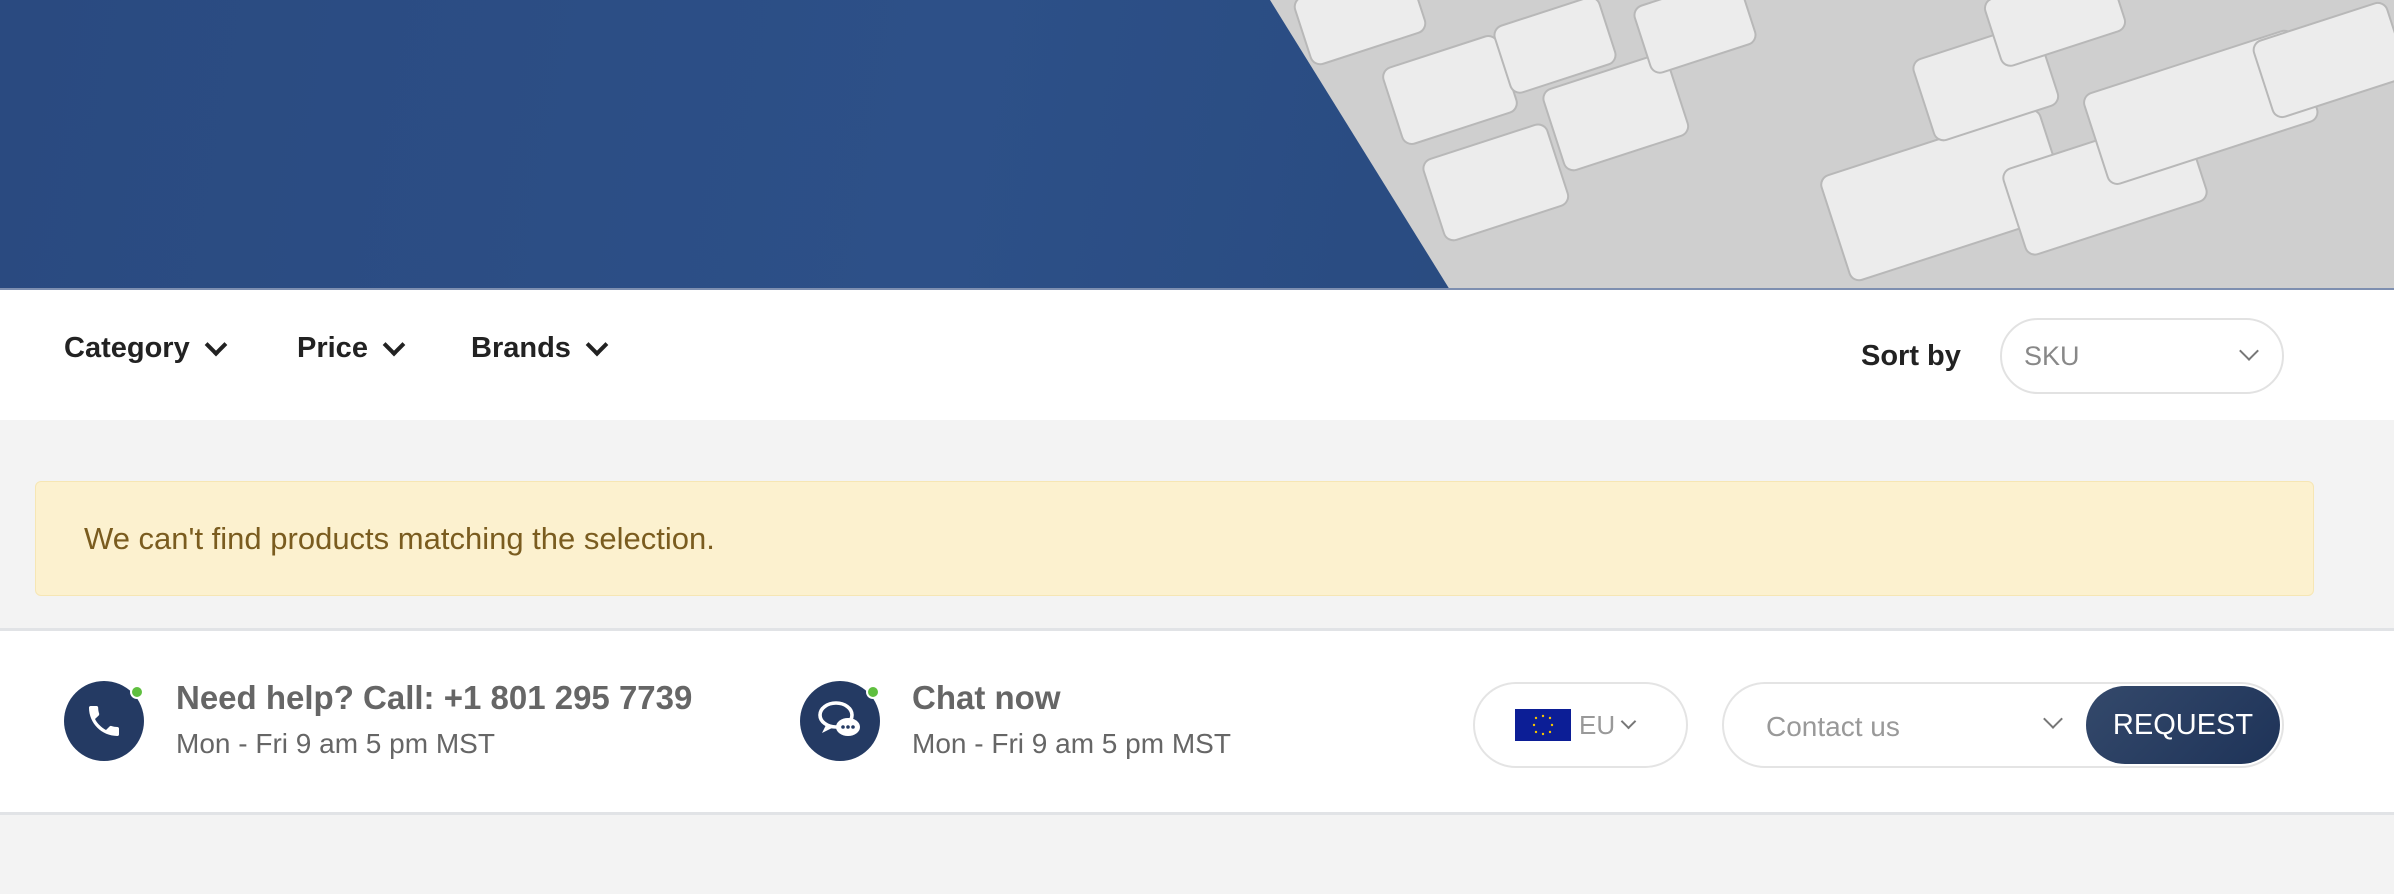 This screenshot has height=894, width=2394. Describe the element at coordinates (1911, 356) in the screenshot. I see `sort-label: Sort by` at that location.